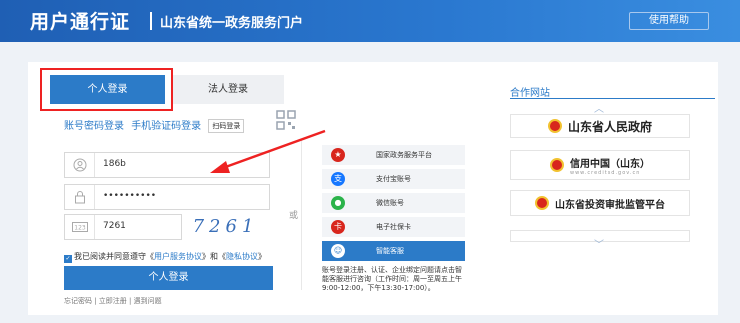 The width and height of the screenshot is (740, 323). I want to click on alt-login-wechat: ● 微信账号, so click(393, 203).